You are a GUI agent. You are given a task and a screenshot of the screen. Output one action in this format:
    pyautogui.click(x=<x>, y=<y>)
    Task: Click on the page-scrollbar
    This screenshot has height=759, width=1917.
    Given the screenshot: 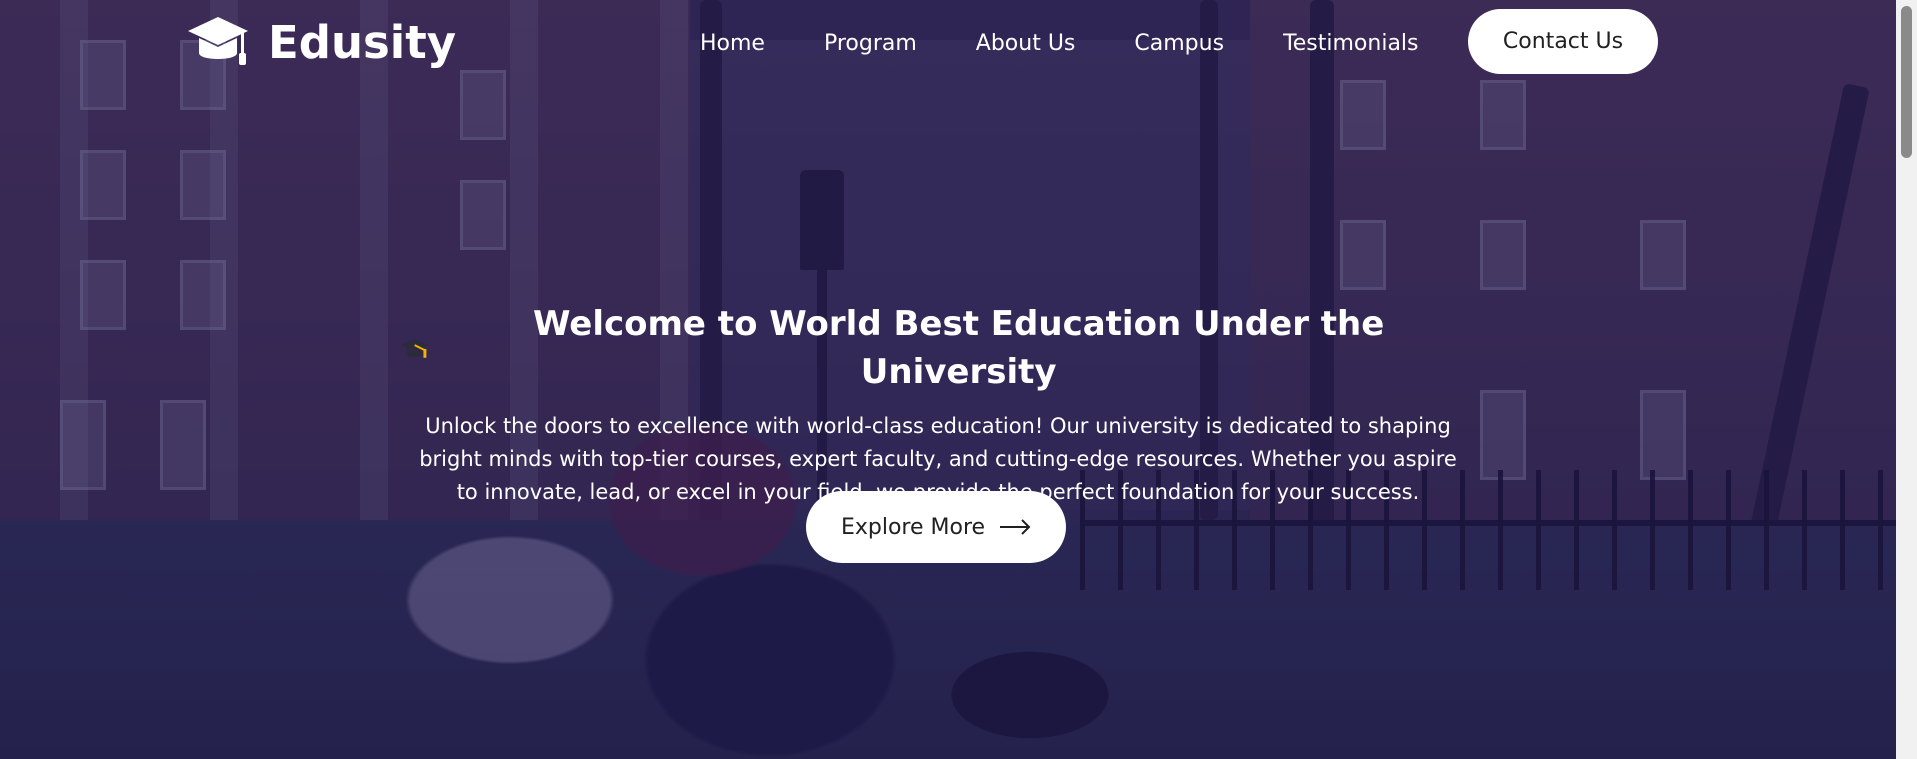 What is the action you would take?
    pyautogui.click(x=1906, y=379)
    